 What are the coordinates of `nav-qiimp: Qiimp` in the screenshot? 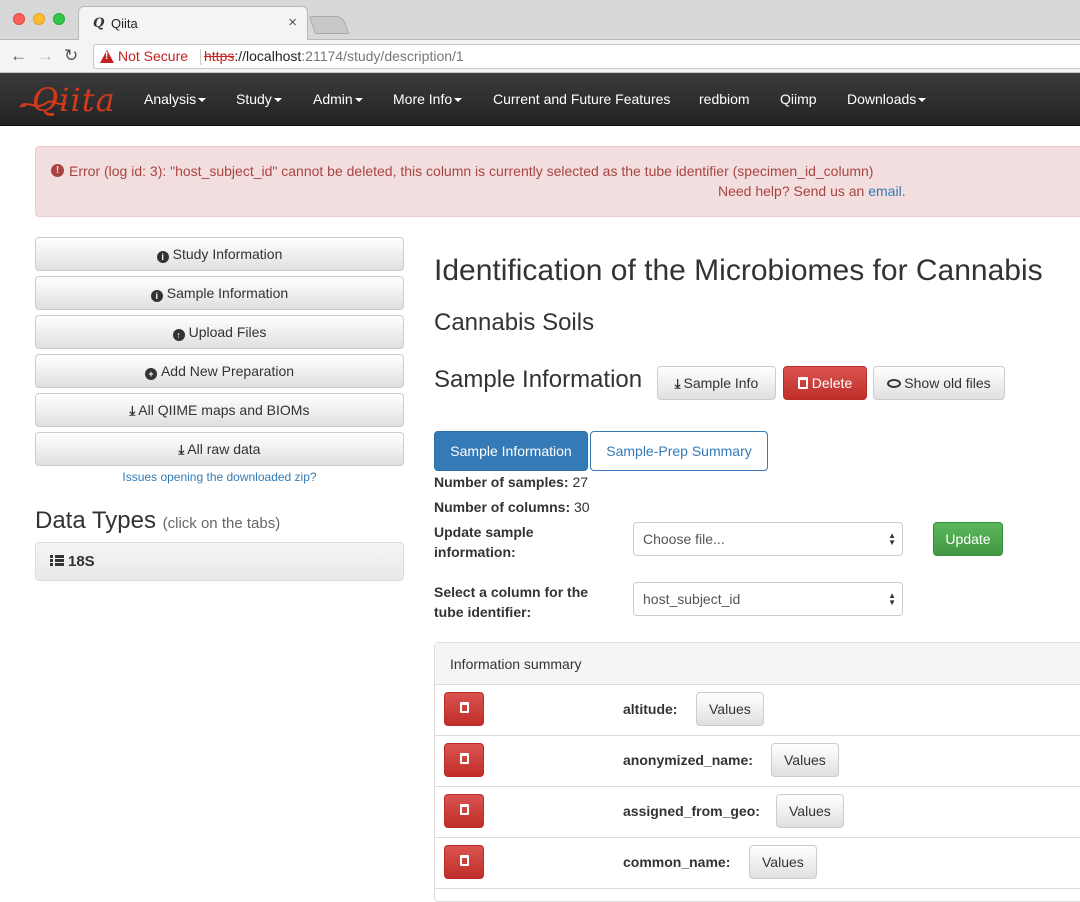 It's located at (798, 99).